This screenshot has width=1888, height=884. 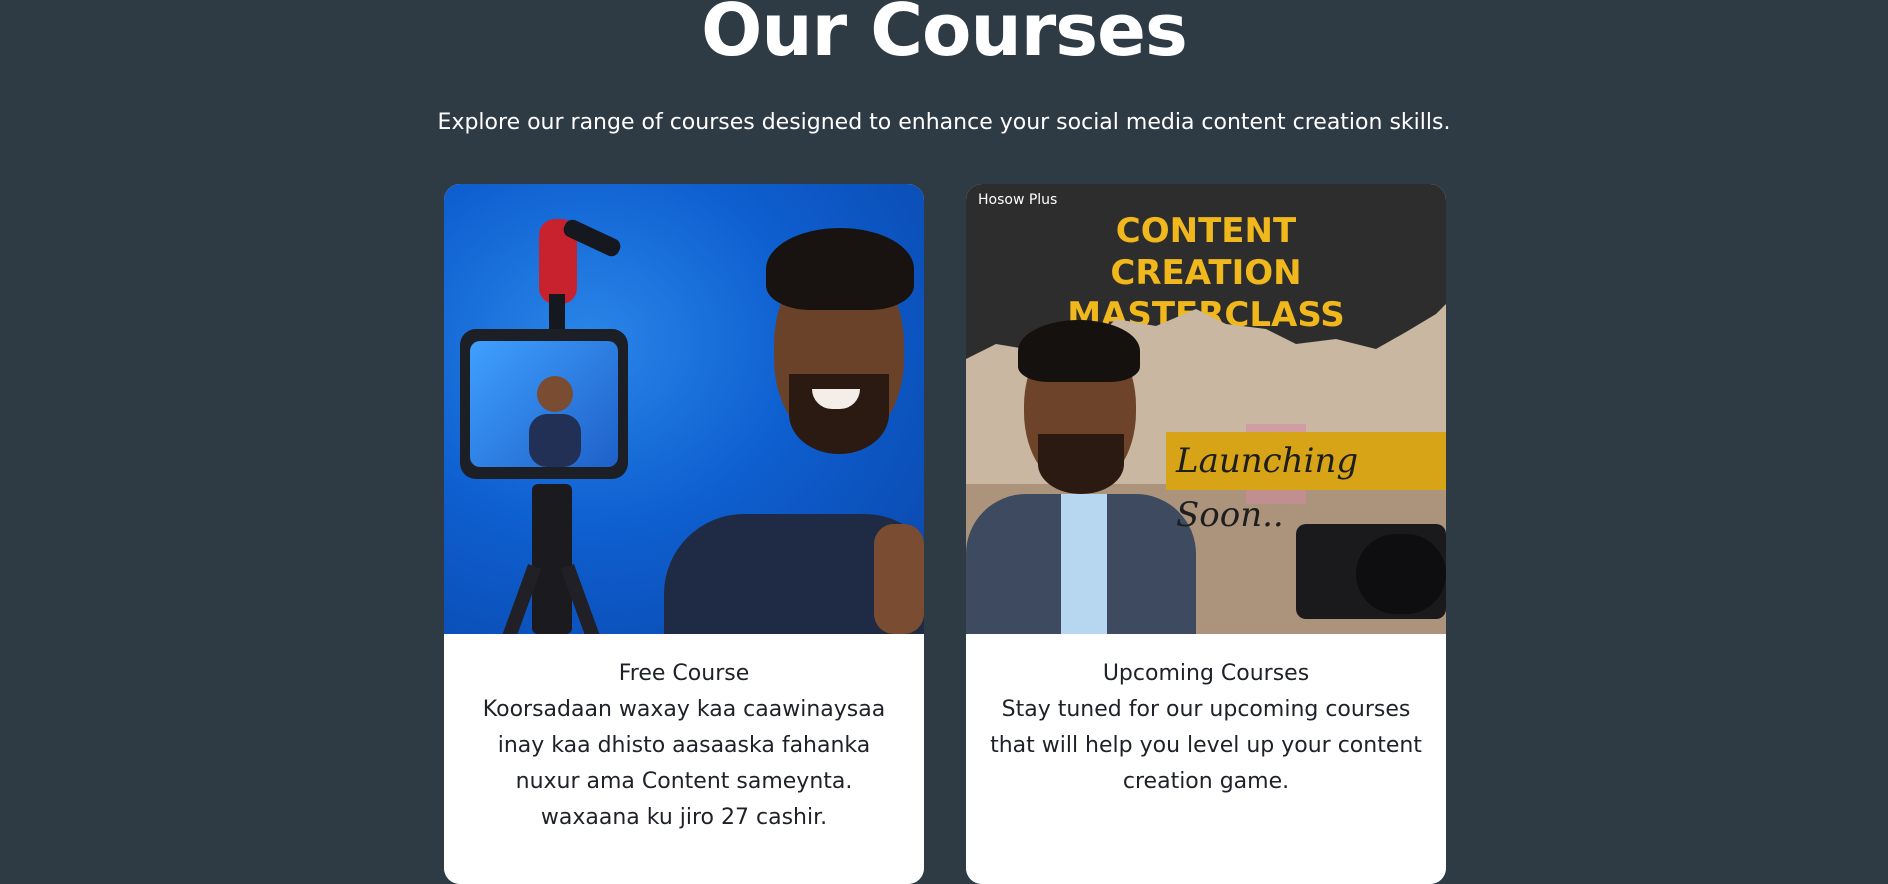 What do you see at coordinates (684, 673) in the screenshot?
I see `course-title: Free Course` at bounding box center [684, 673].